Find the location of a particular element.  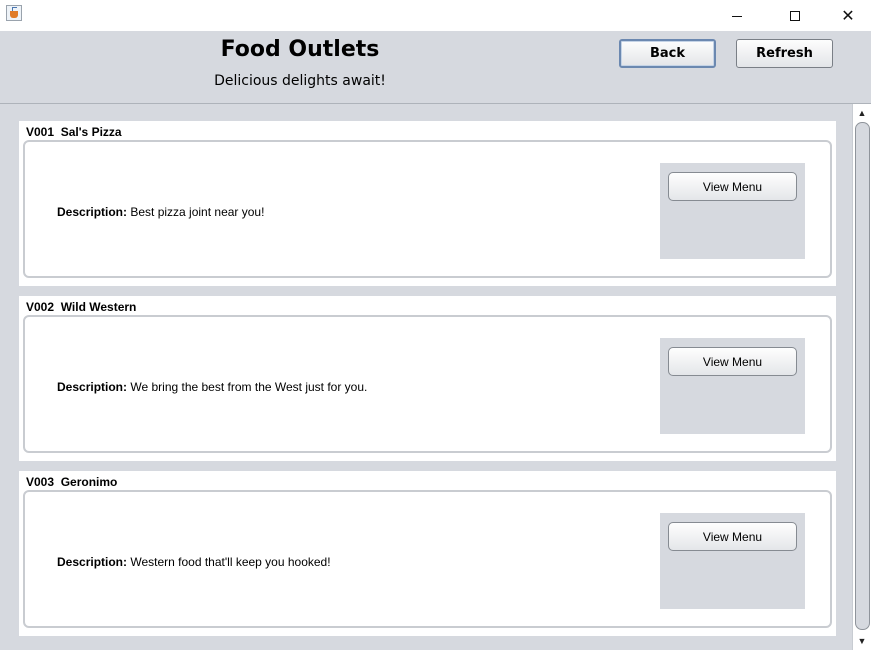

outlet-title: V001 Sal's Pizza is located at coordinates (74, 132).